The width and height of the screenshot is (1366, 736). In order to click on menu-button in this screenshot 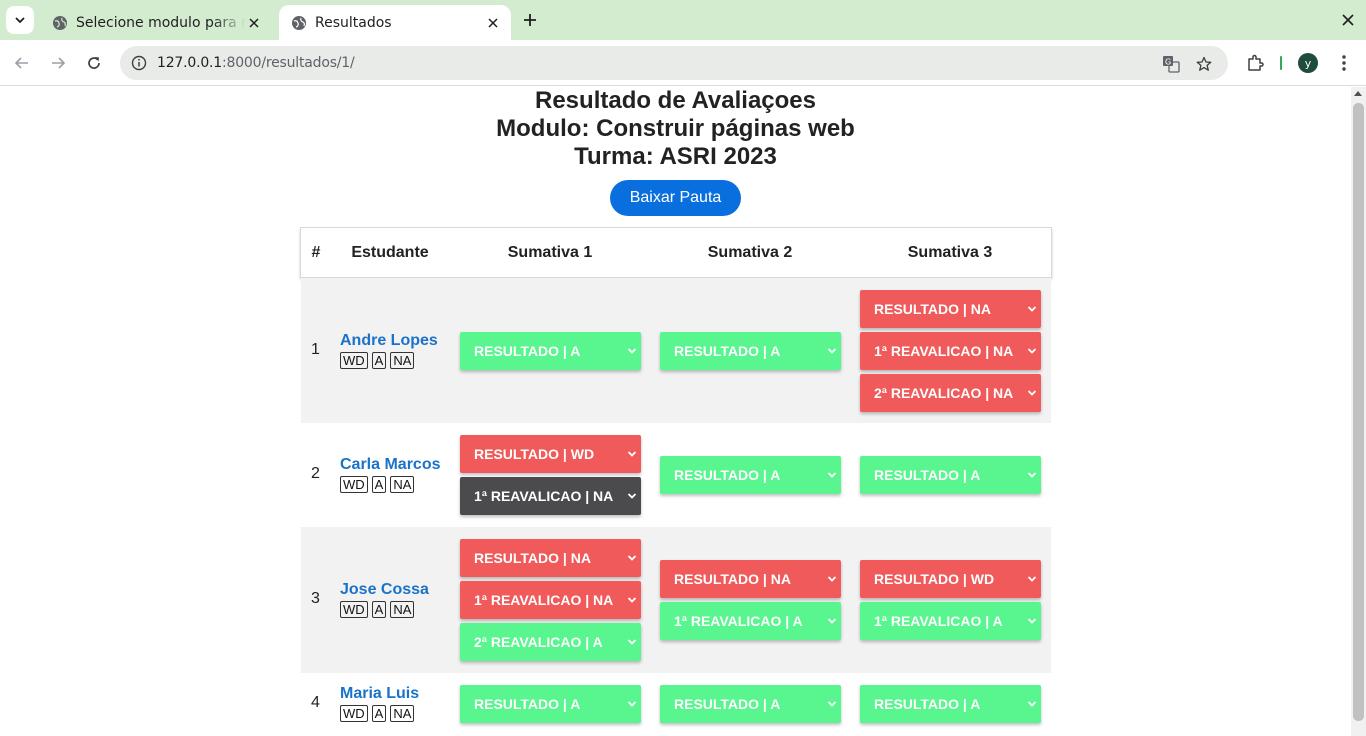, I will do `click(1344, 63)`.